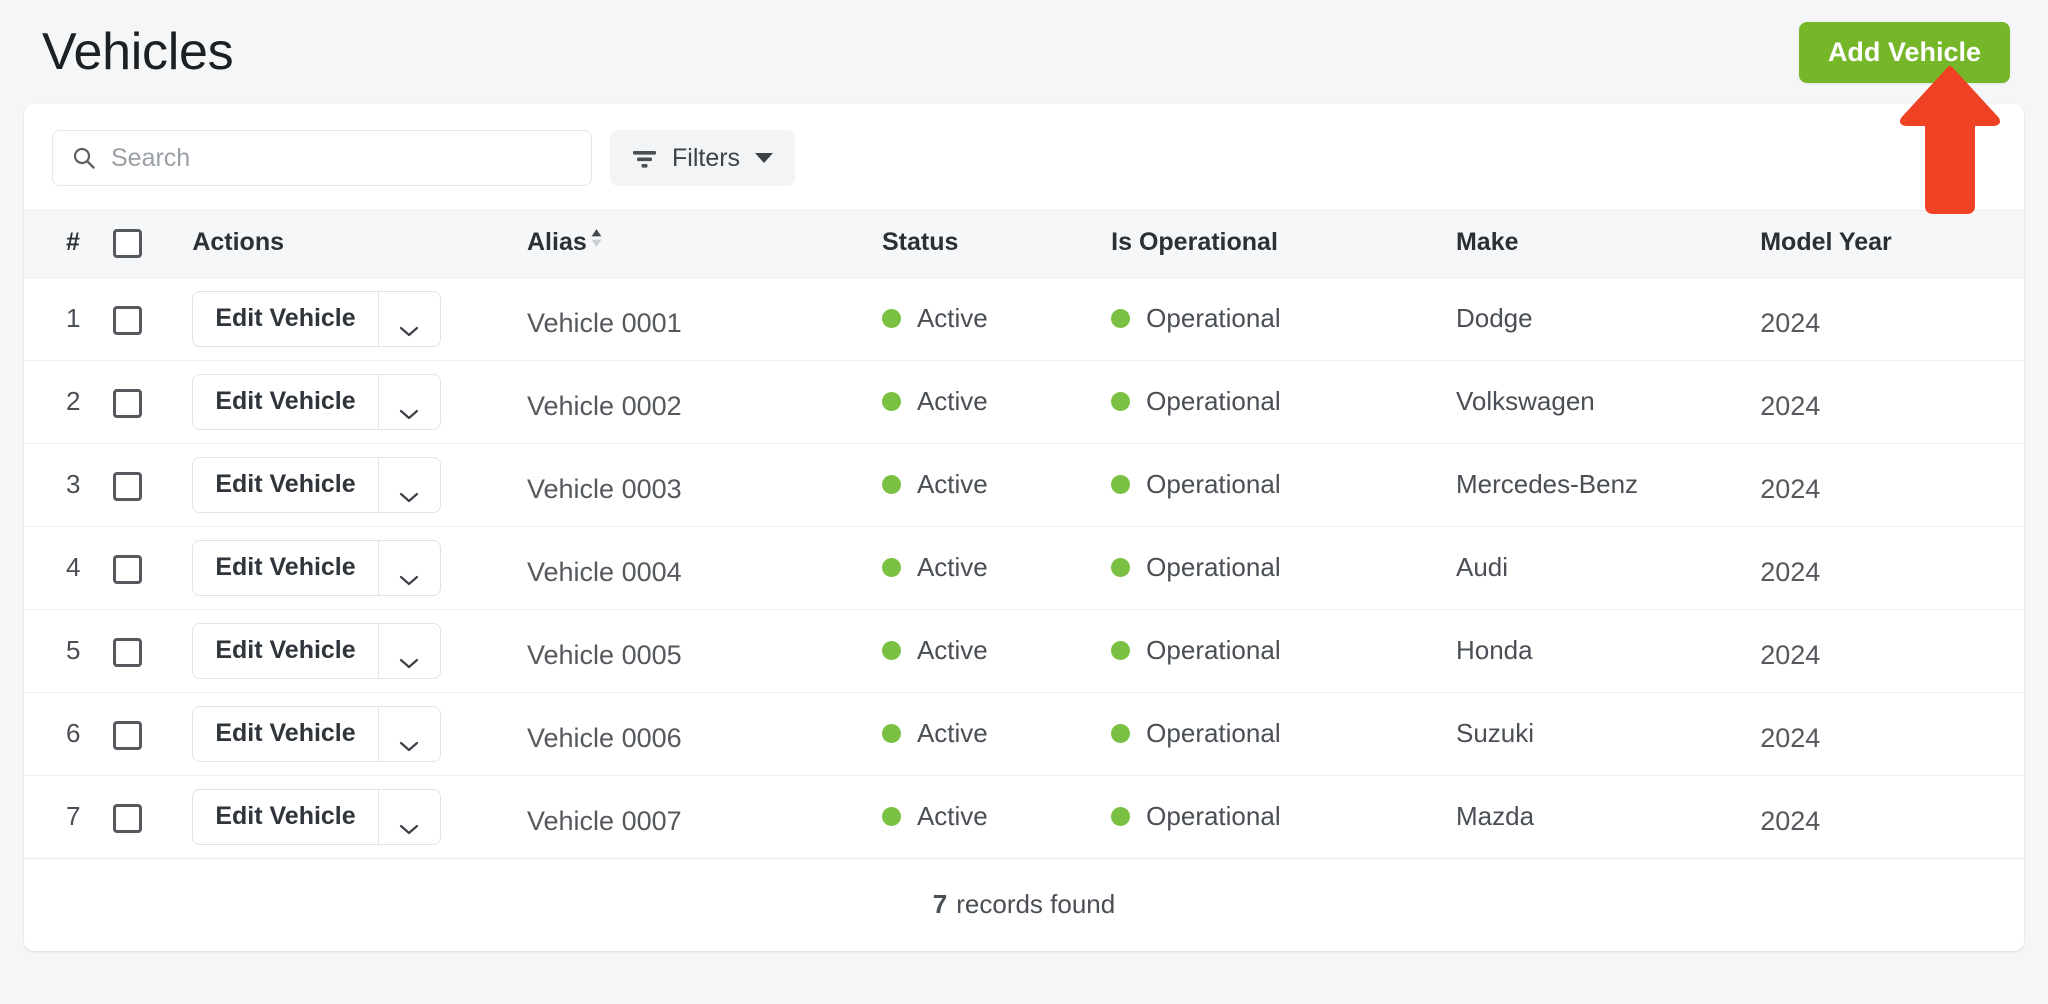 The image size is (2048, 1004). Describe the element at coordinates (940, 904) in the screenshot. I see `records-count: 7` at that location.